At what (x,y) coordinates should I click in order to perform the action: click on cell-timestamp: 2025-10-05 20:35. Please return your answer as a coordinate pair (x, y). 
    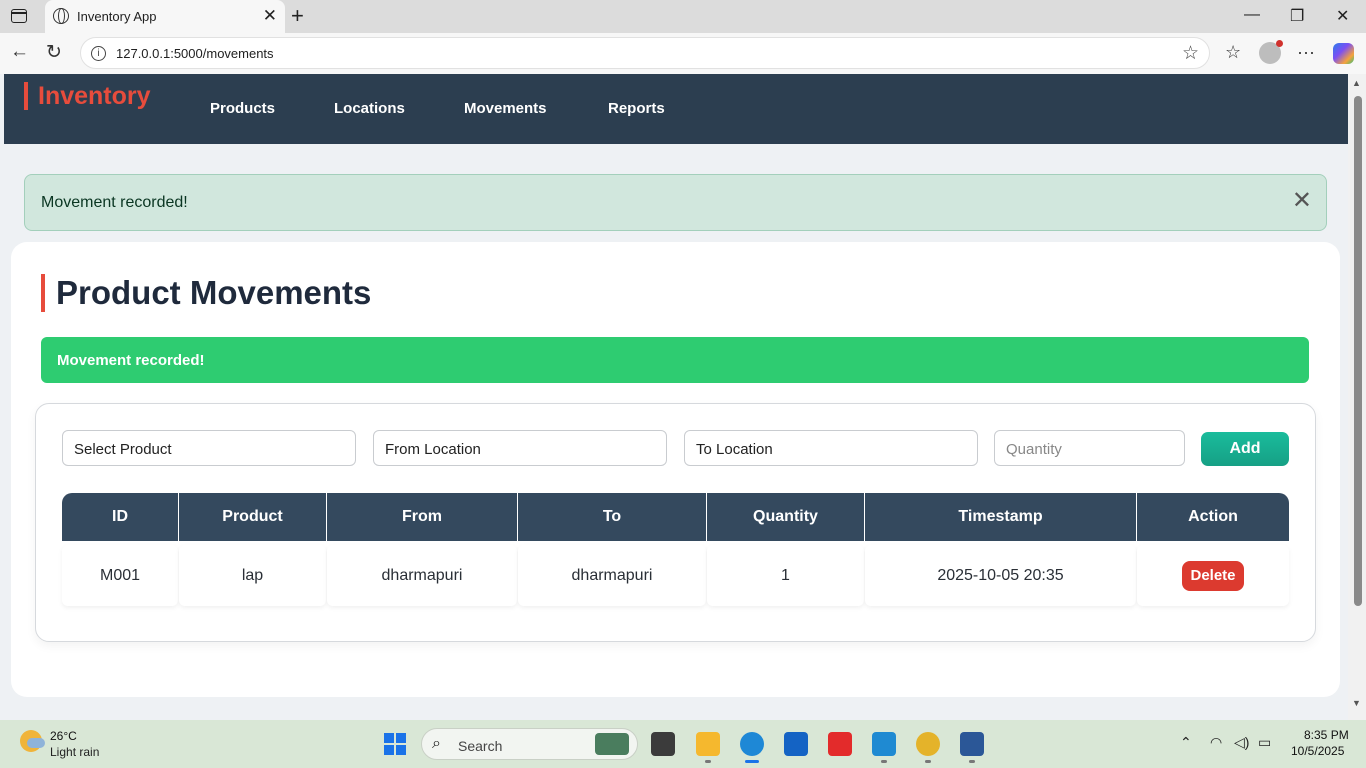
    Looking at the image, I should click on (1000, 575).